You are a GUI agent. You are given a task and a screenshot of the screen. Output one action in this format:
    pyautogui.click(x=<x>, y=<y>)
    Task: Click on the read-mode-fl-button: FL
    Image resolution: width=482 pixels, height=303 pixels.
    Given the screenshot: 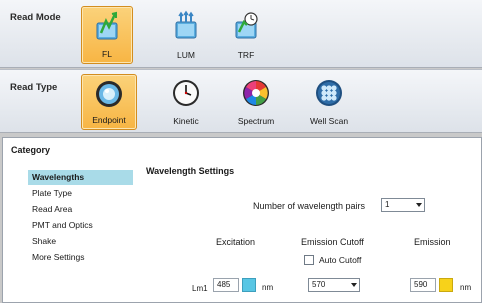 What is the action you would take?
    pyautogui.click(x=107, y=35)
    